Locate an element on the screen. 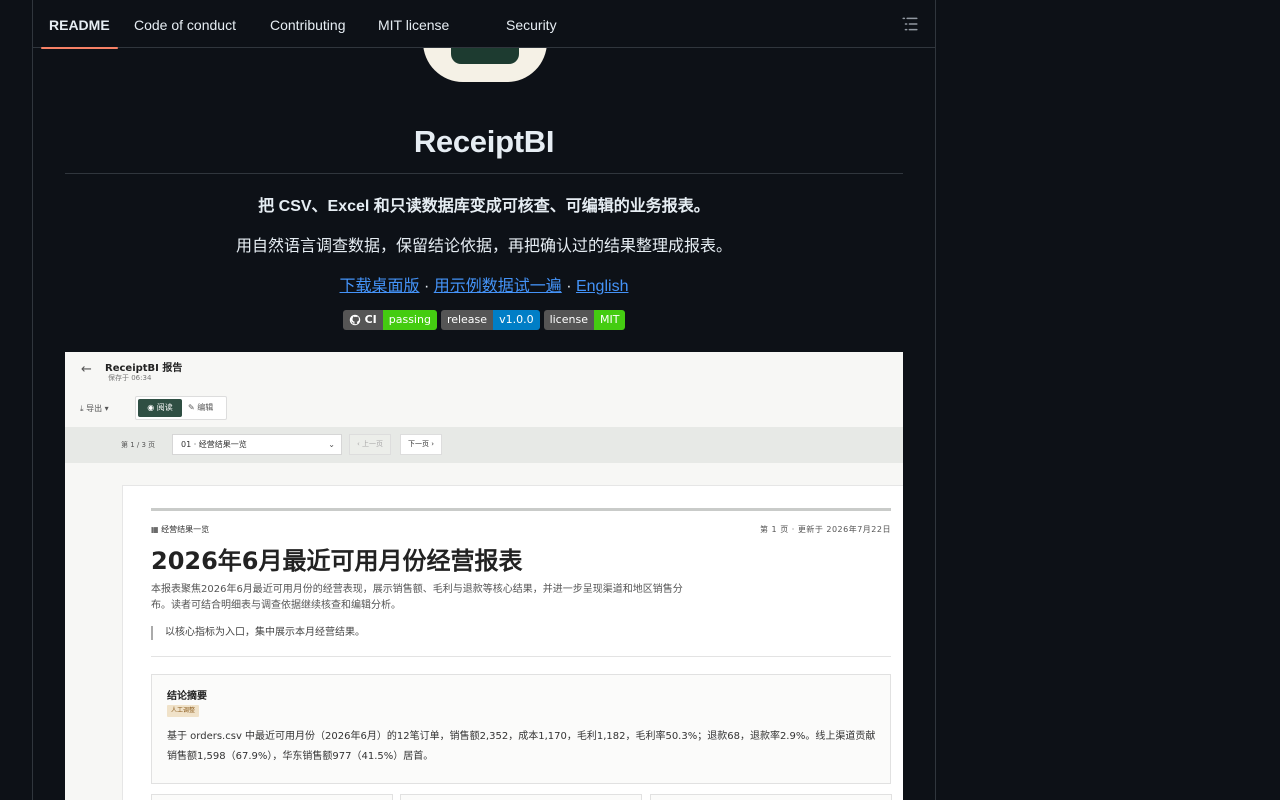  readme-subline: 用自然语言调查数据，保留结论依据，再把确认过的结果整理成报表。 is located at coordinates (483, 246).